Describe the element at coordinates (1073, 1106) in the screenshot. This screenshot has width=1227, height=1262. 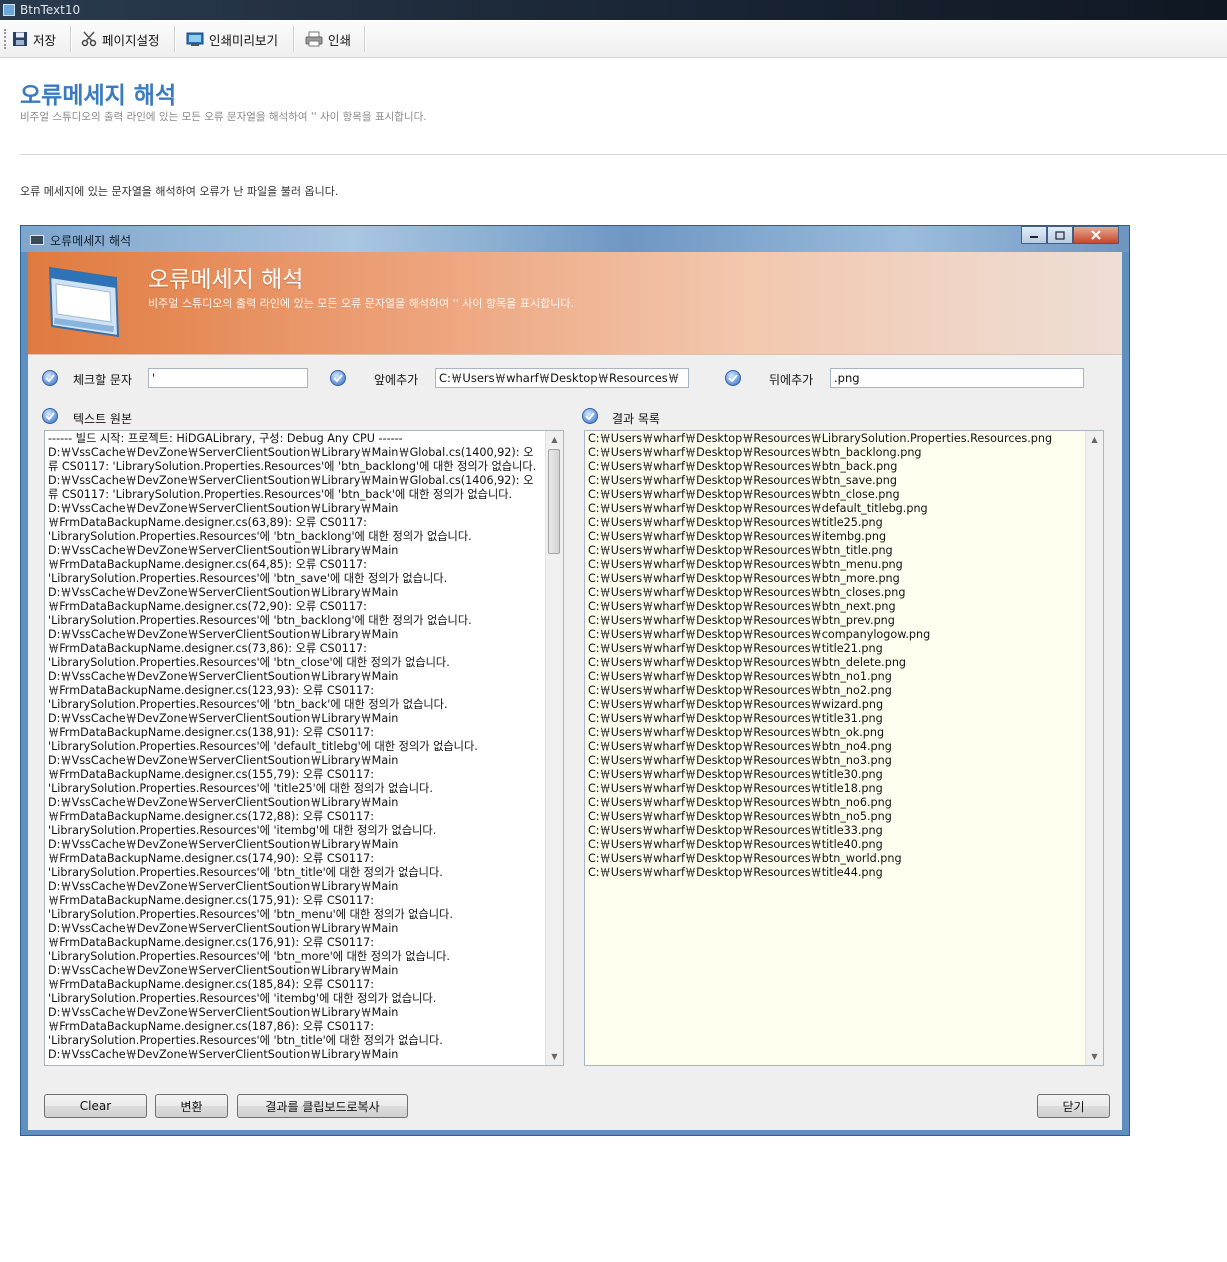
I see `close-button: 닫기` at that location.